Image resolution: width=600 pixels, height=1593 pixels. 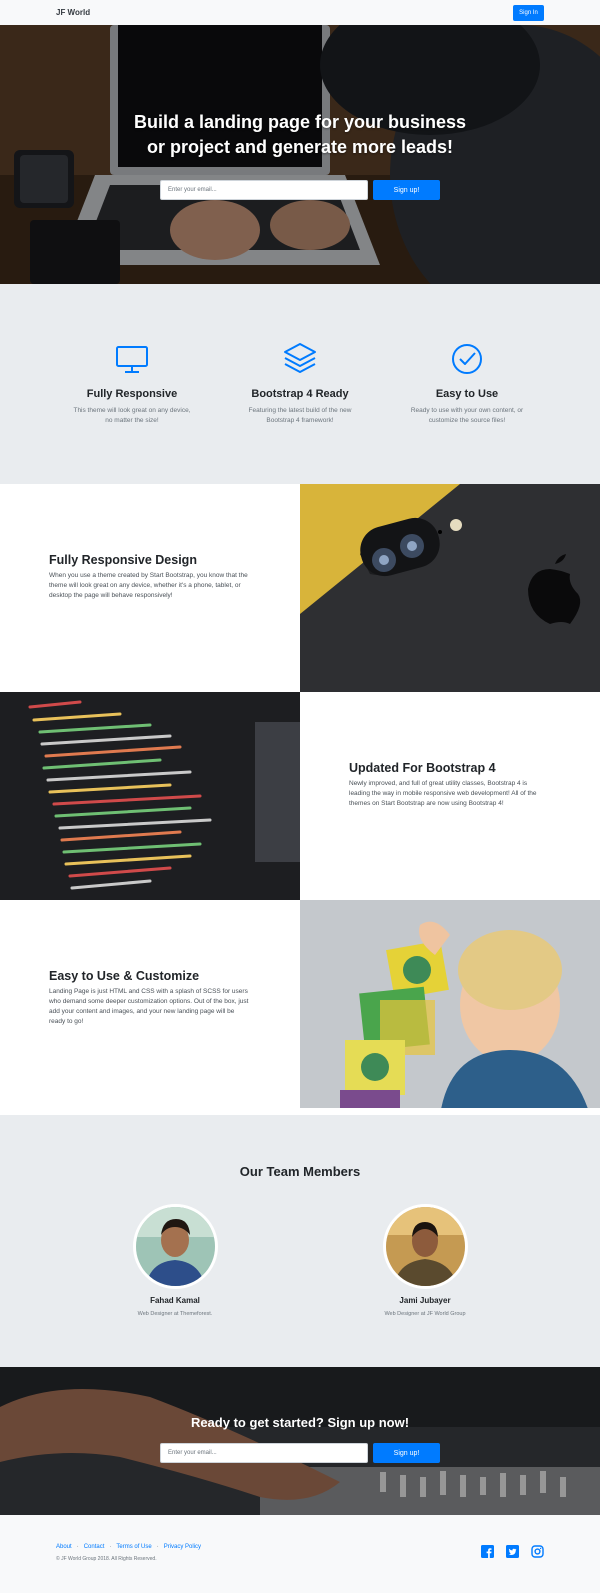 I want to click on hero-title-line2: or project and generate more leads!, so click(x=300, y=147).